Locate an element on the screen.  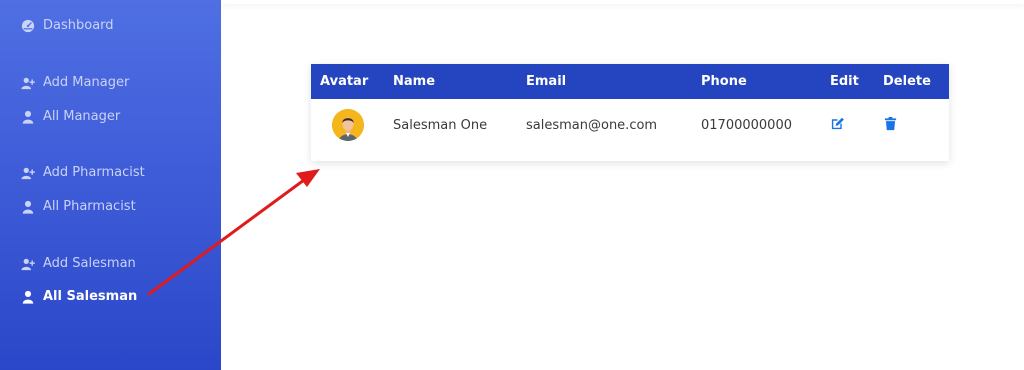
sidebar-item-label: Add Salesman is located at coordinates (89, 263).